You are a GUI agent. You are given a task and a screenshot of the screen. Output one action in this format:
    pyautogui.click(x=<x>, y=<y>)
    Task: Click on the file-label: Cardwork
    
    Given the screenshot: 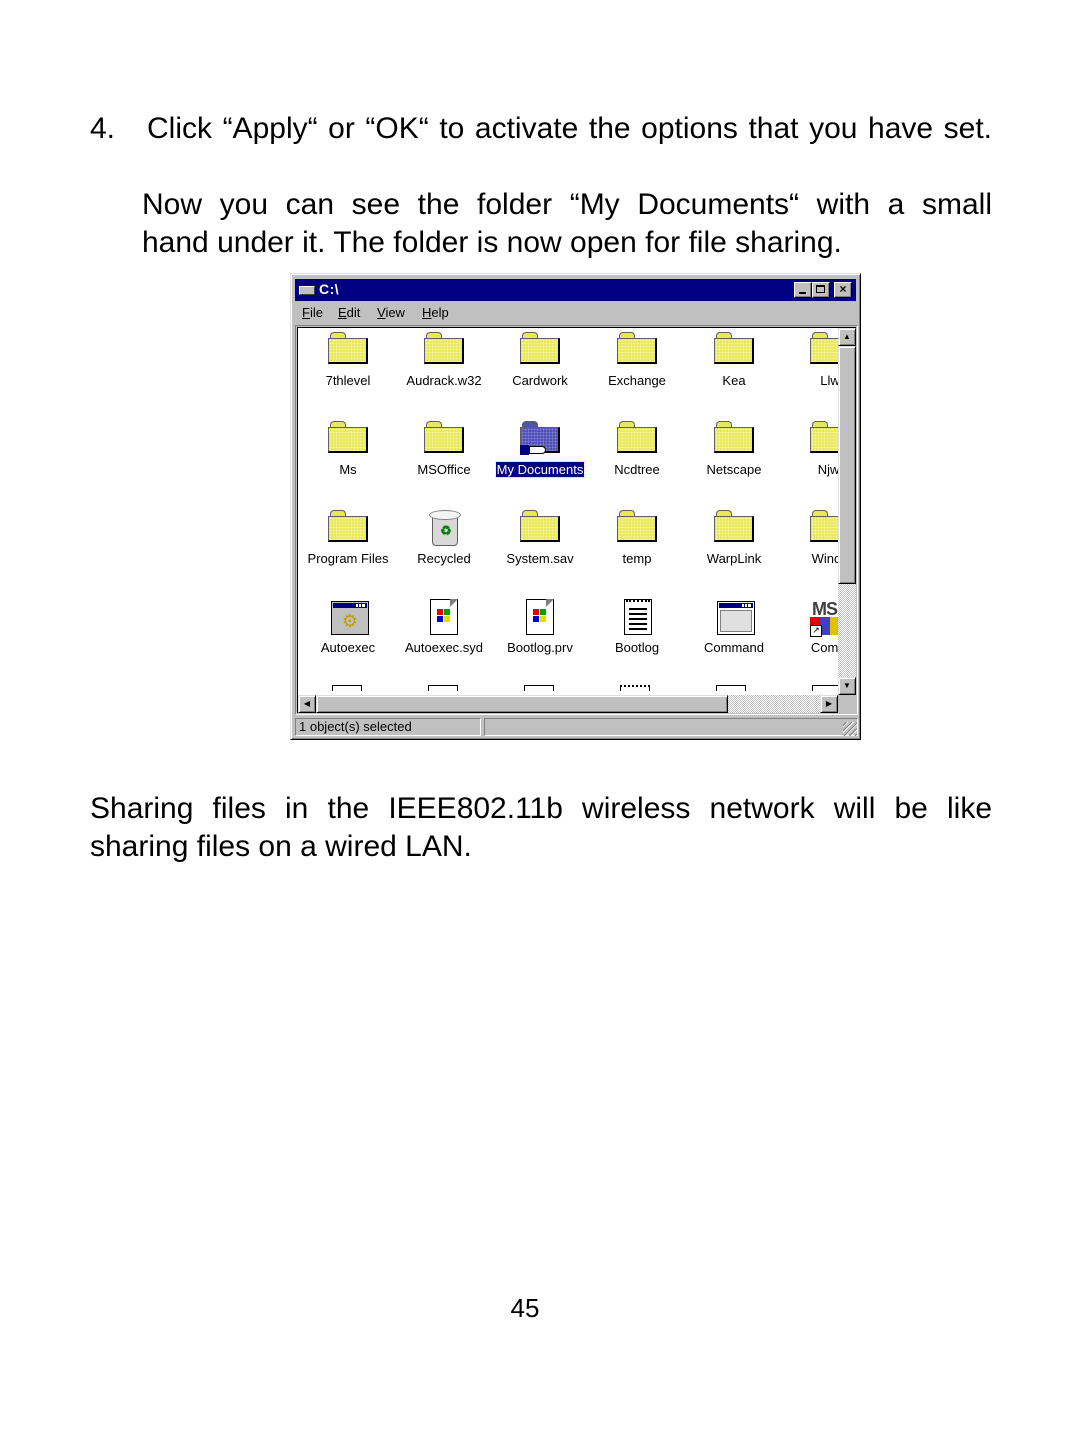 What is the action you would take?
    pyautogui.click(x=540, y=380)
    